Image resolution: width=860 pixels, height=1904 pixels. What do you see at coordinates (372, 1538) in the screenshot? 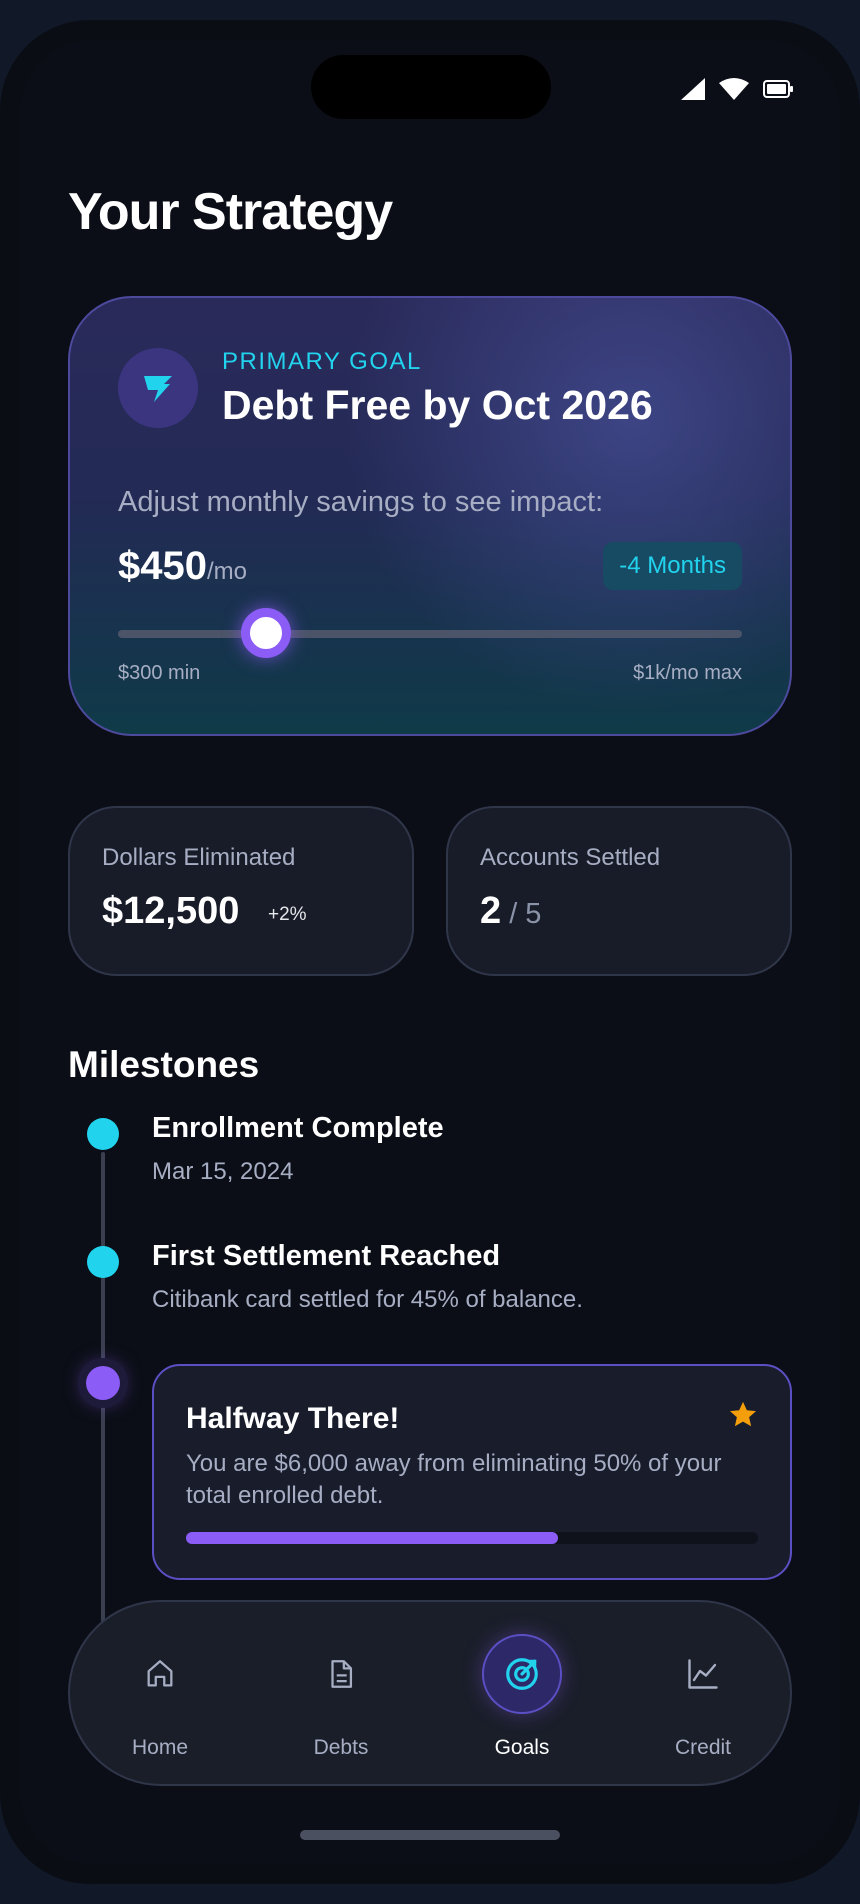
I see `milestone-progress-fill` at bounding box center [372, 1538].